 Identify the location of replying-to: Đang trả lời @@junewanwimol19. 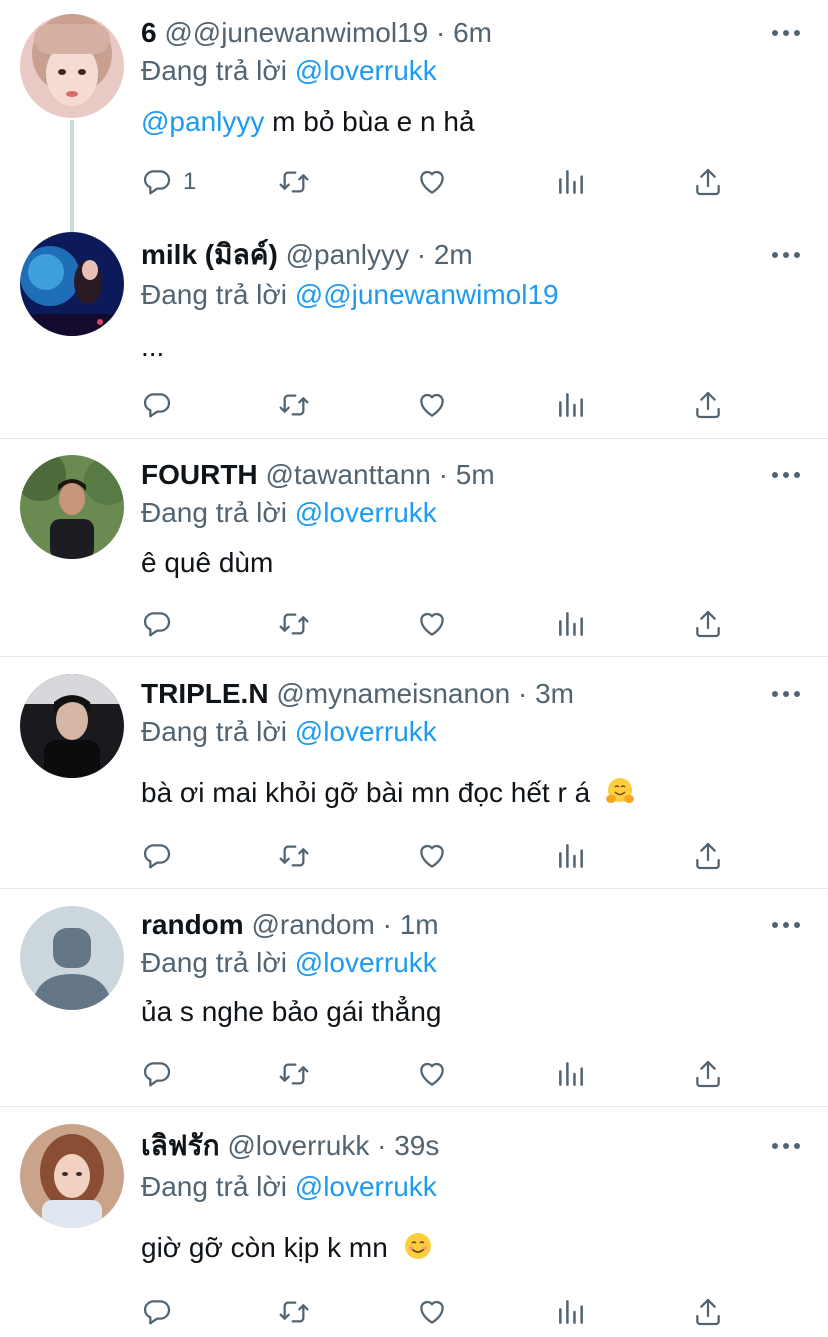
(350, 295).